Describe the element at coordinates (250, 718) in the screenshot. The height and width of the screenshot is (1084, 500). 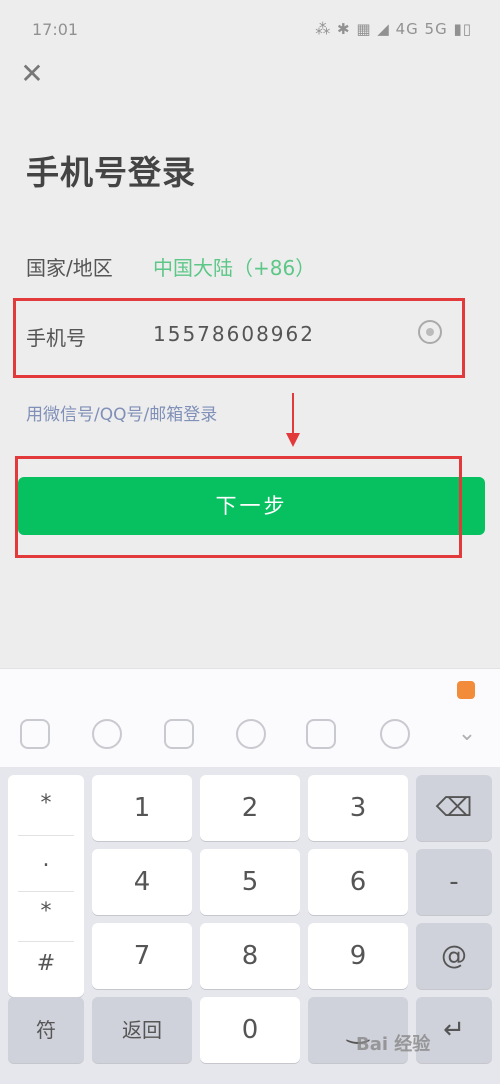
I see `keyboard-toolbar: ⌄` at that location.